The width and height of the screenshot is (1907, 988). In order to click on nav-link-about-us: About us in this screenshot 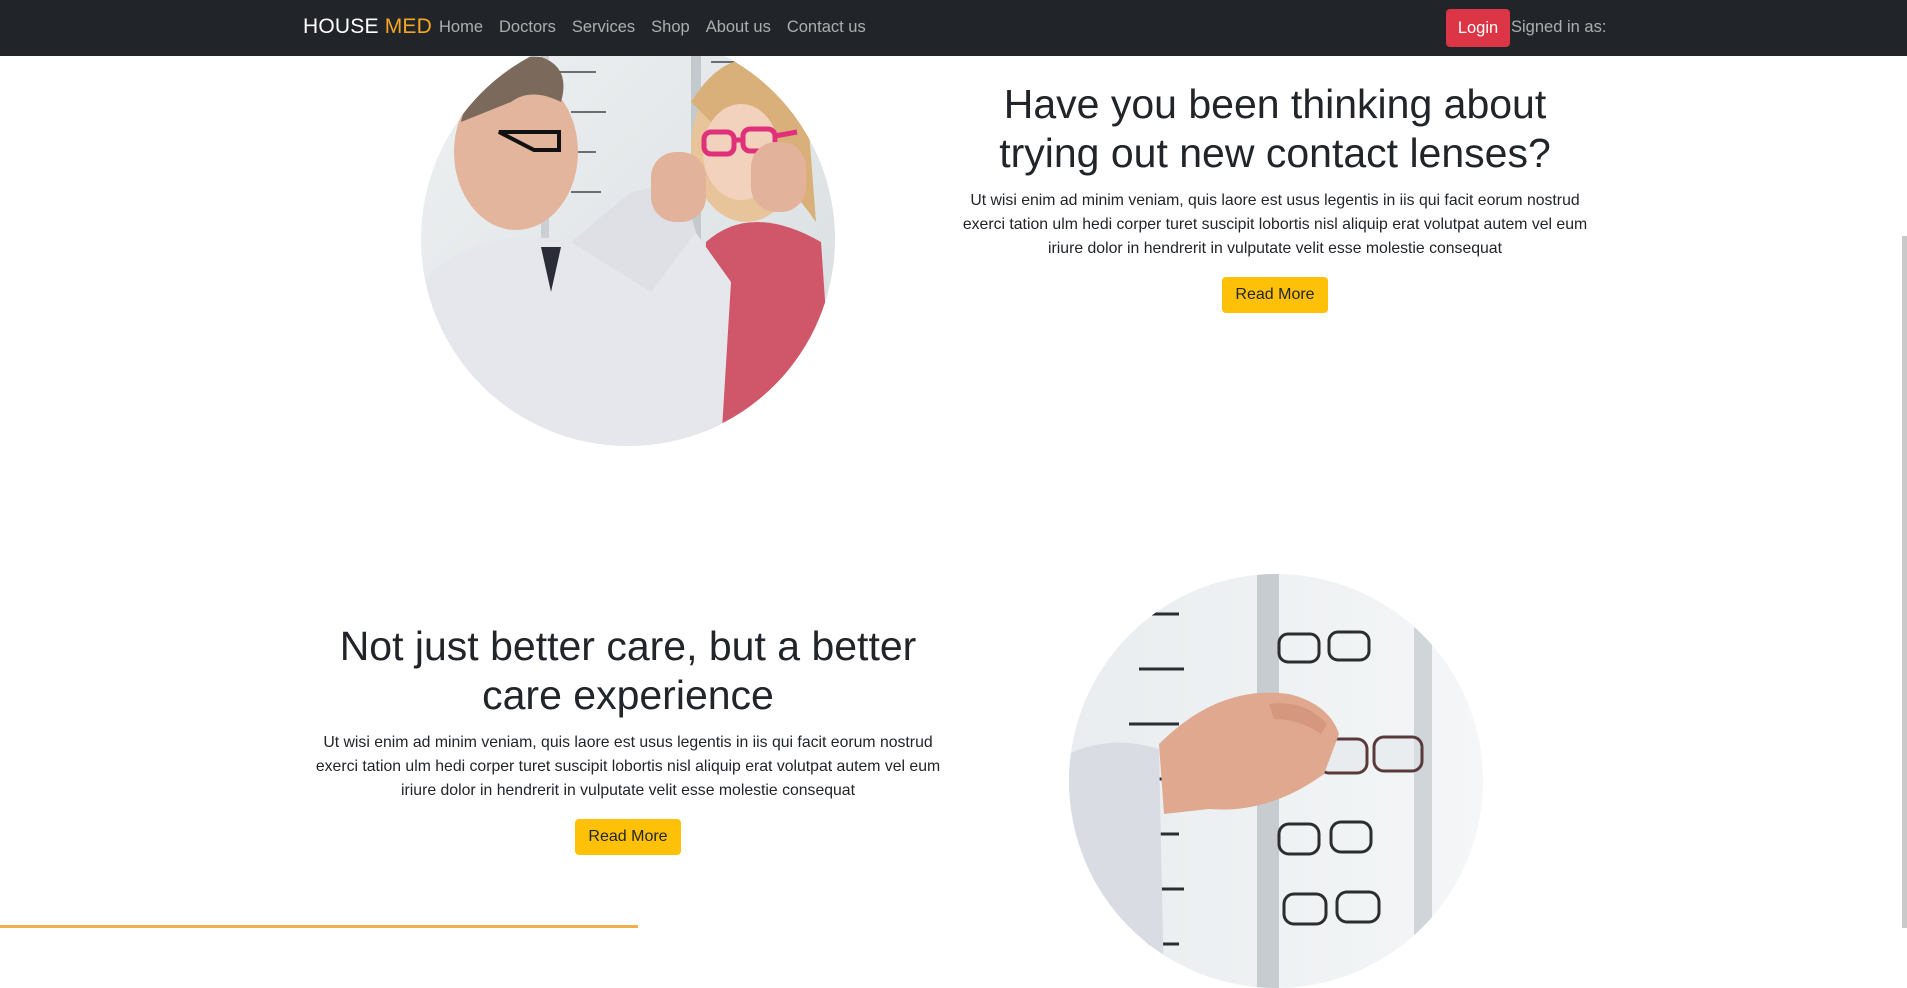, I will do `click(738, 27)`.